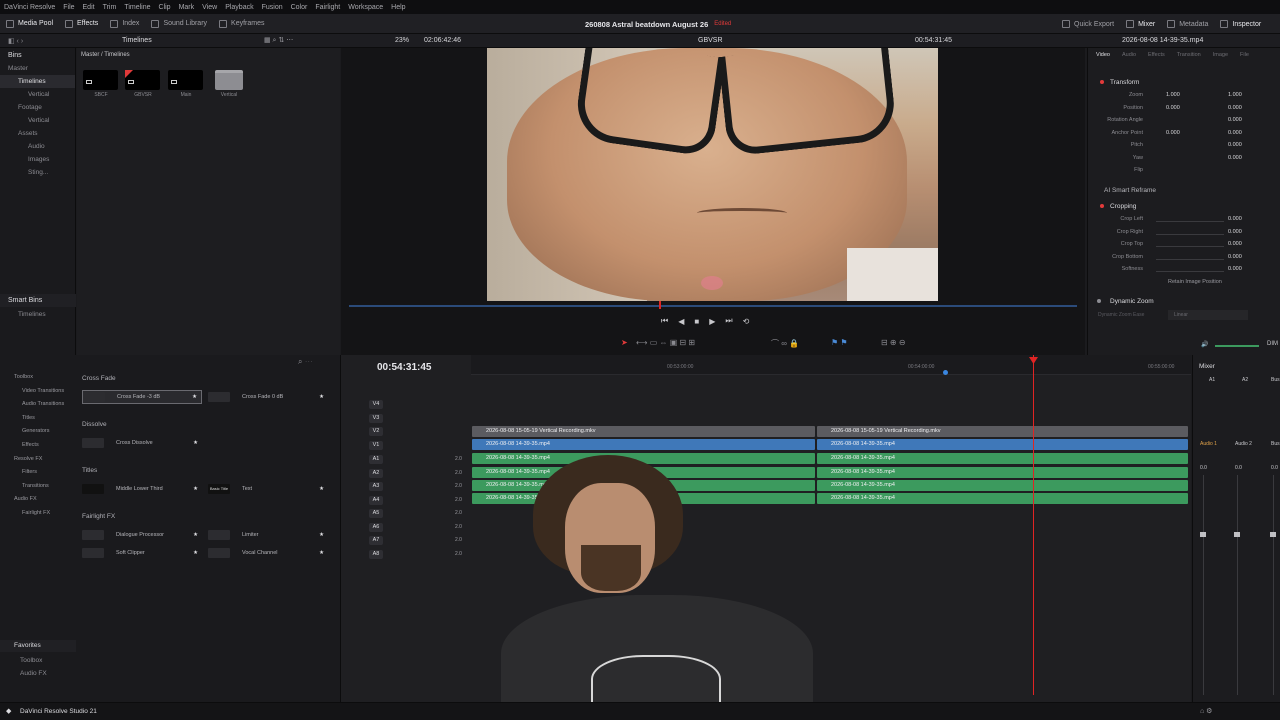 The height and width of the screenshot is (720, 1280). What do you see at coordinates (1002, 458) in the screenshot?
I see `clip-a1-2: 2026-08-08 14-39-35.mp4` at bounding box center [1002, 458].